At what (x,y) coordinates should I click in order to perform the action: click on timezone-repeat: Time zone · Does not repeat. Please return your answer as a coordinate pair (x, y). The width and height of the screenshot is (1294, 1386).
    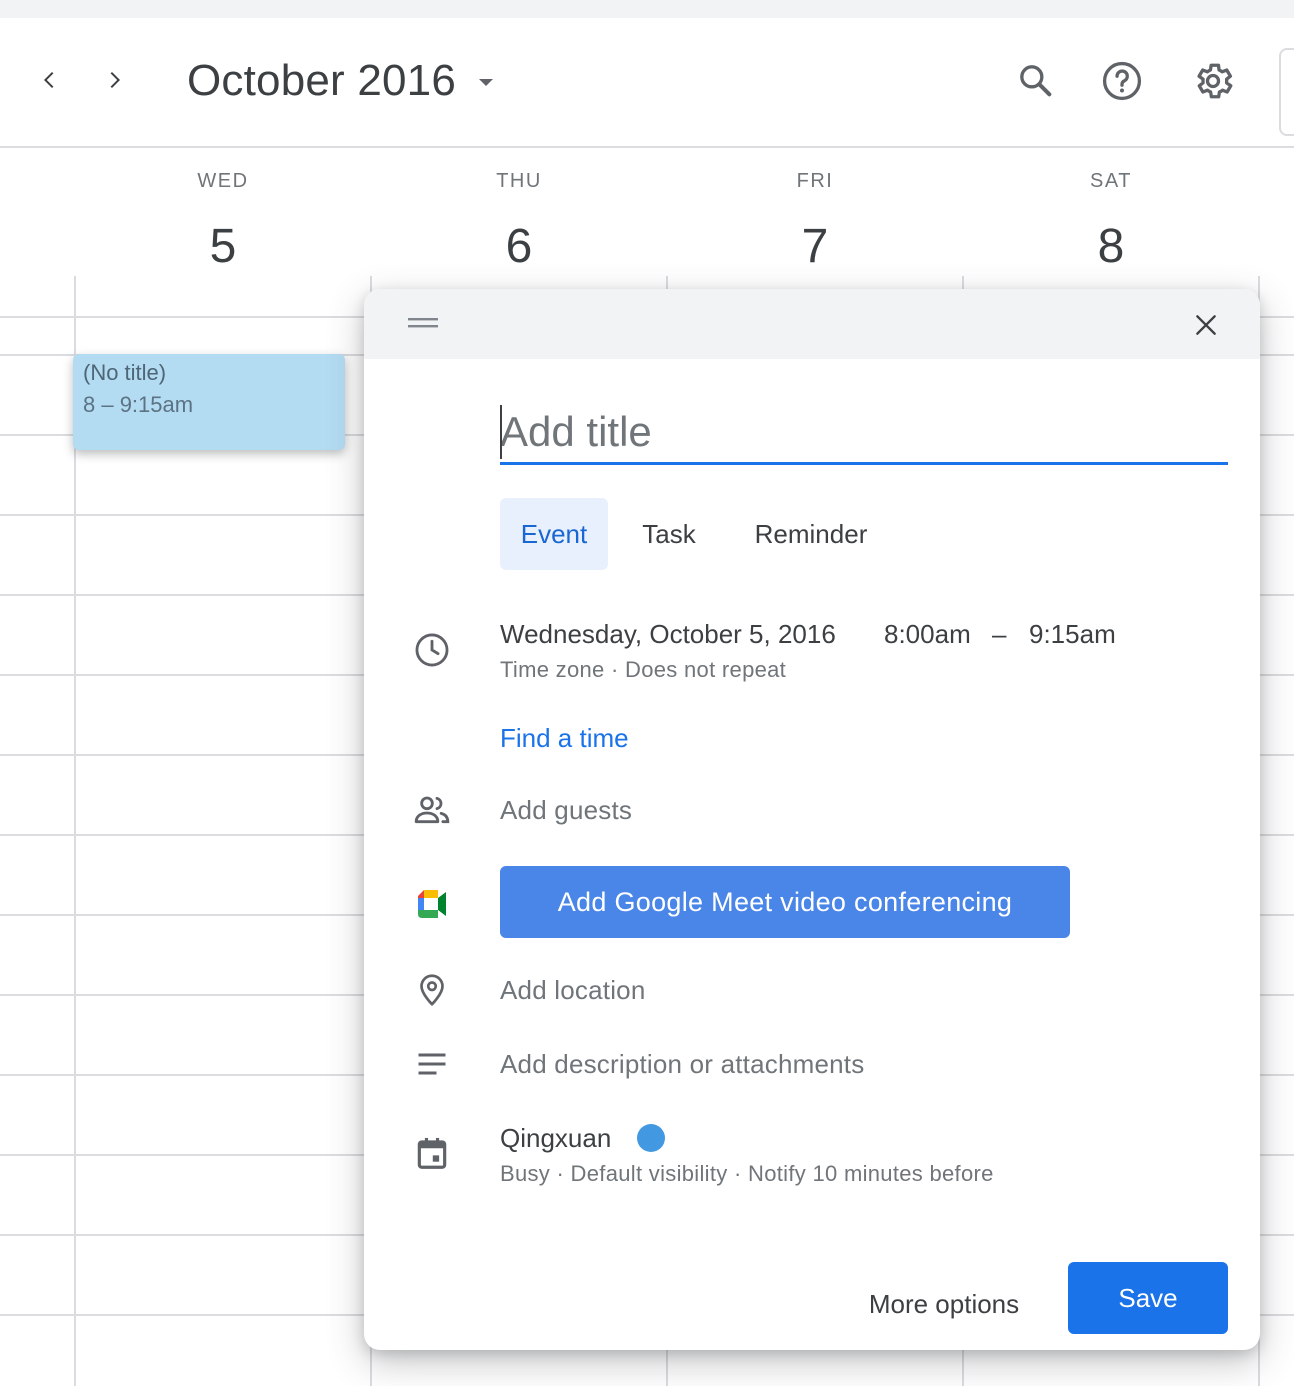
    Looking at the image, I should click on (643, 670).